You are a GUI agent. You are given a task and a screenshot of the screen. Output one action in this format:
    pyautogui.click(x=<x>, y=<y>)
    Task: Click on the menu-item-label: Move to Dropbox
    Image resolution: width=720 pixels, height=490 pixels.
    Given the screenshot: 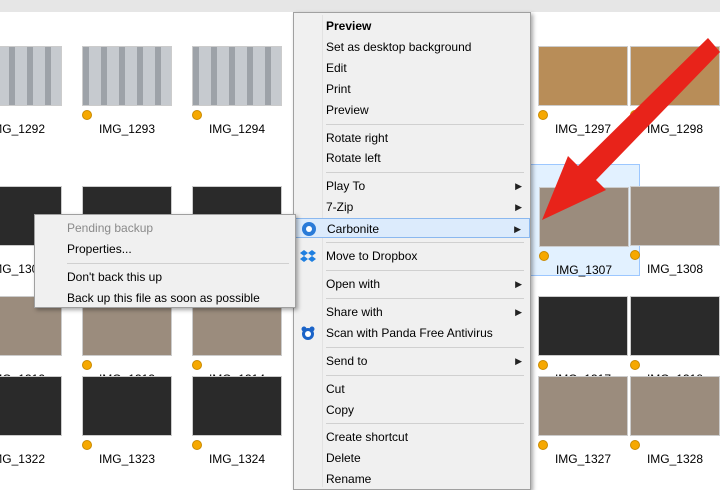 What is the action you would take?
    pyautogui.click(x=372, y=256)
    